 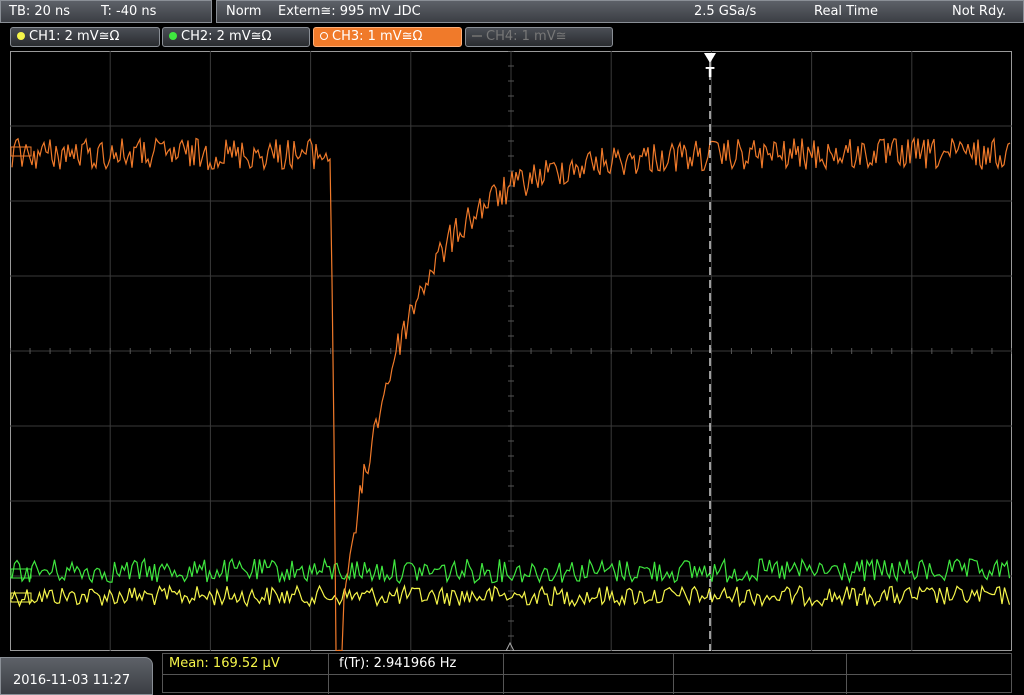 I want to click on timebase-label: TB: 20 ns, so click(x=40, y=11).